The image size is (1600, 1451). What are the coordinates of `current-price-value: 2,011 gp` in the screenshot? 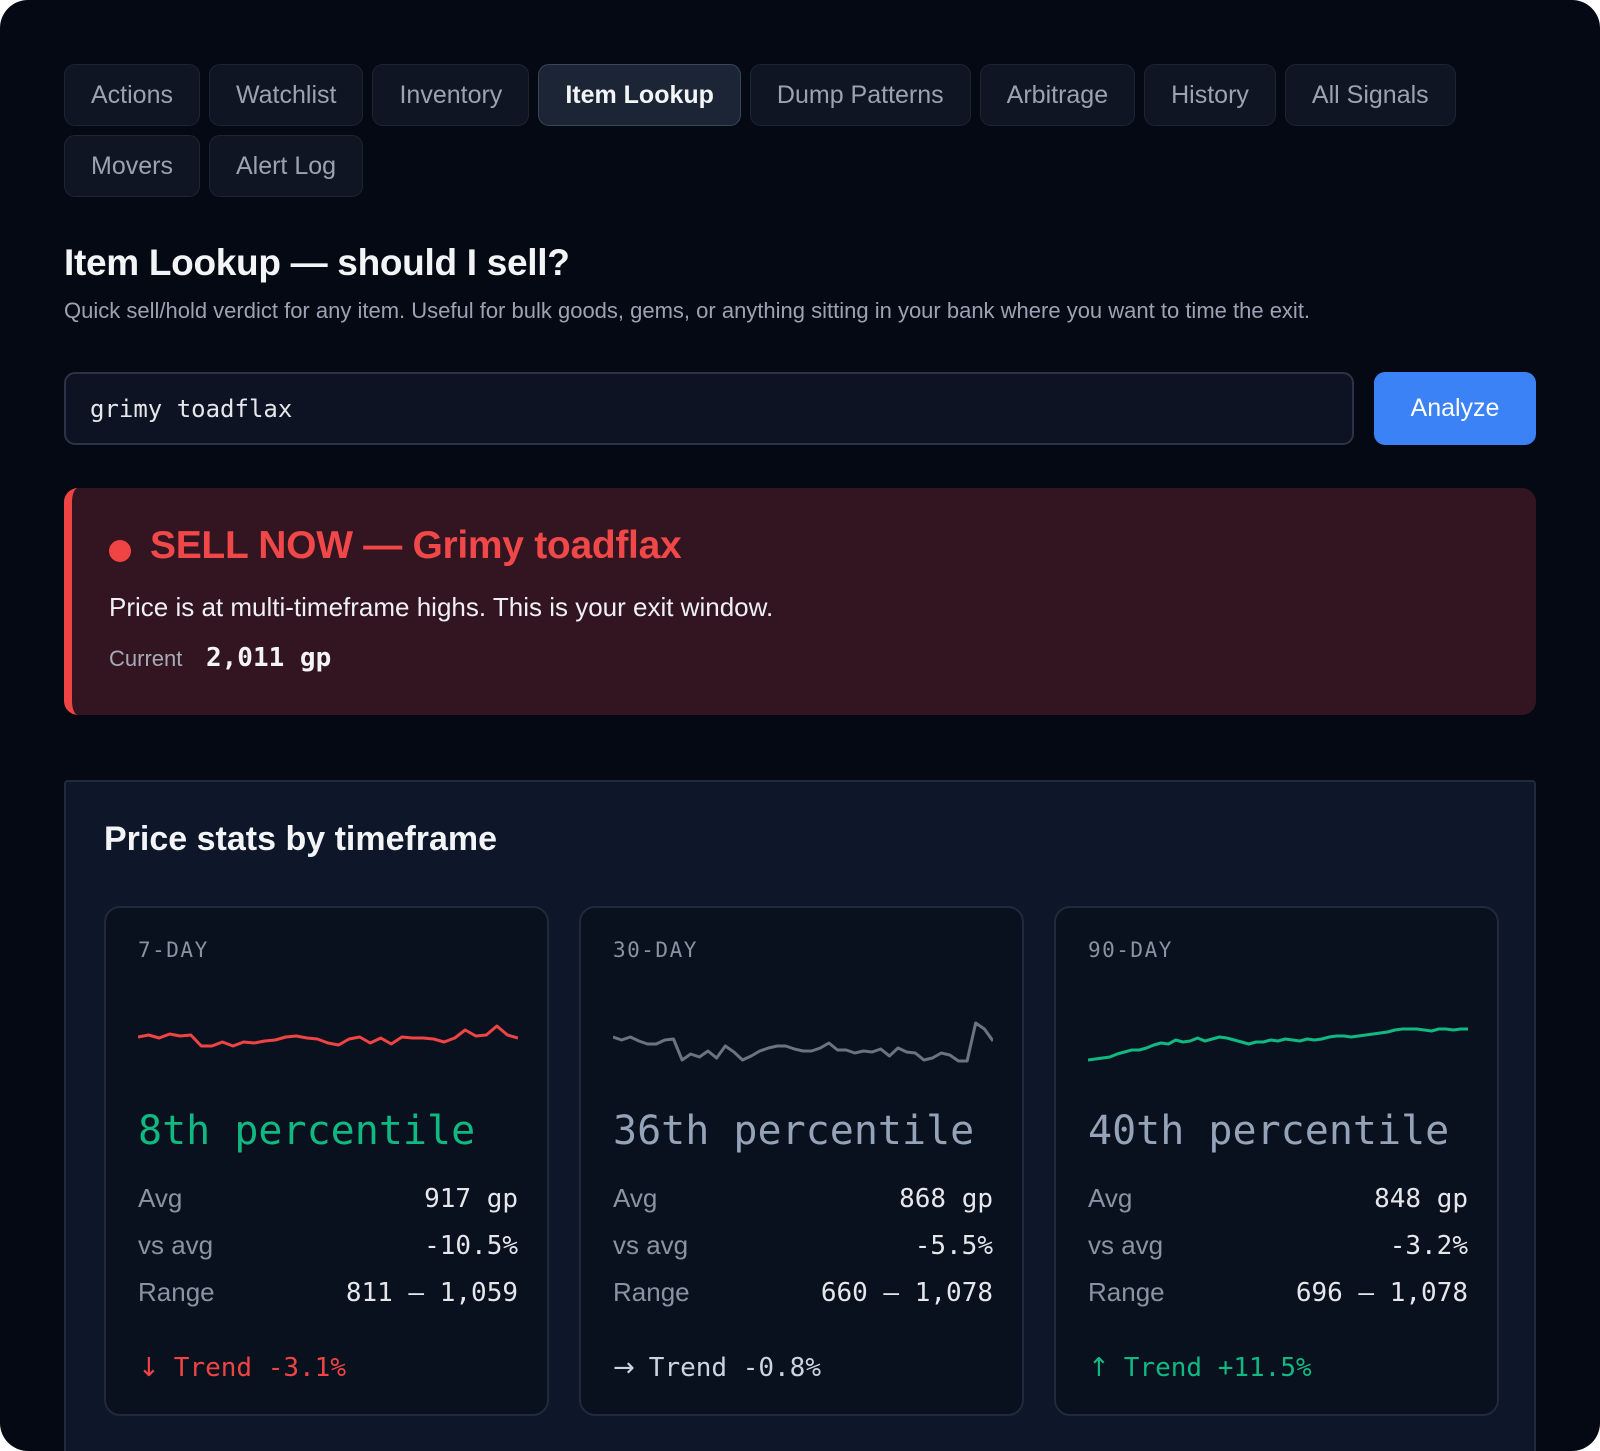 It's located at (269, 658).